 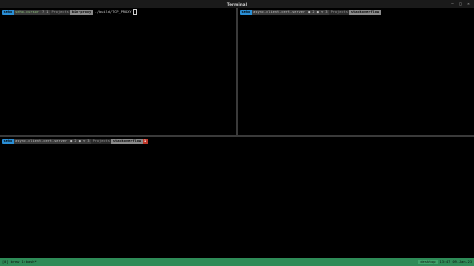 I want to click on prompt-exit-status: 1, so click(x=145, y=141).